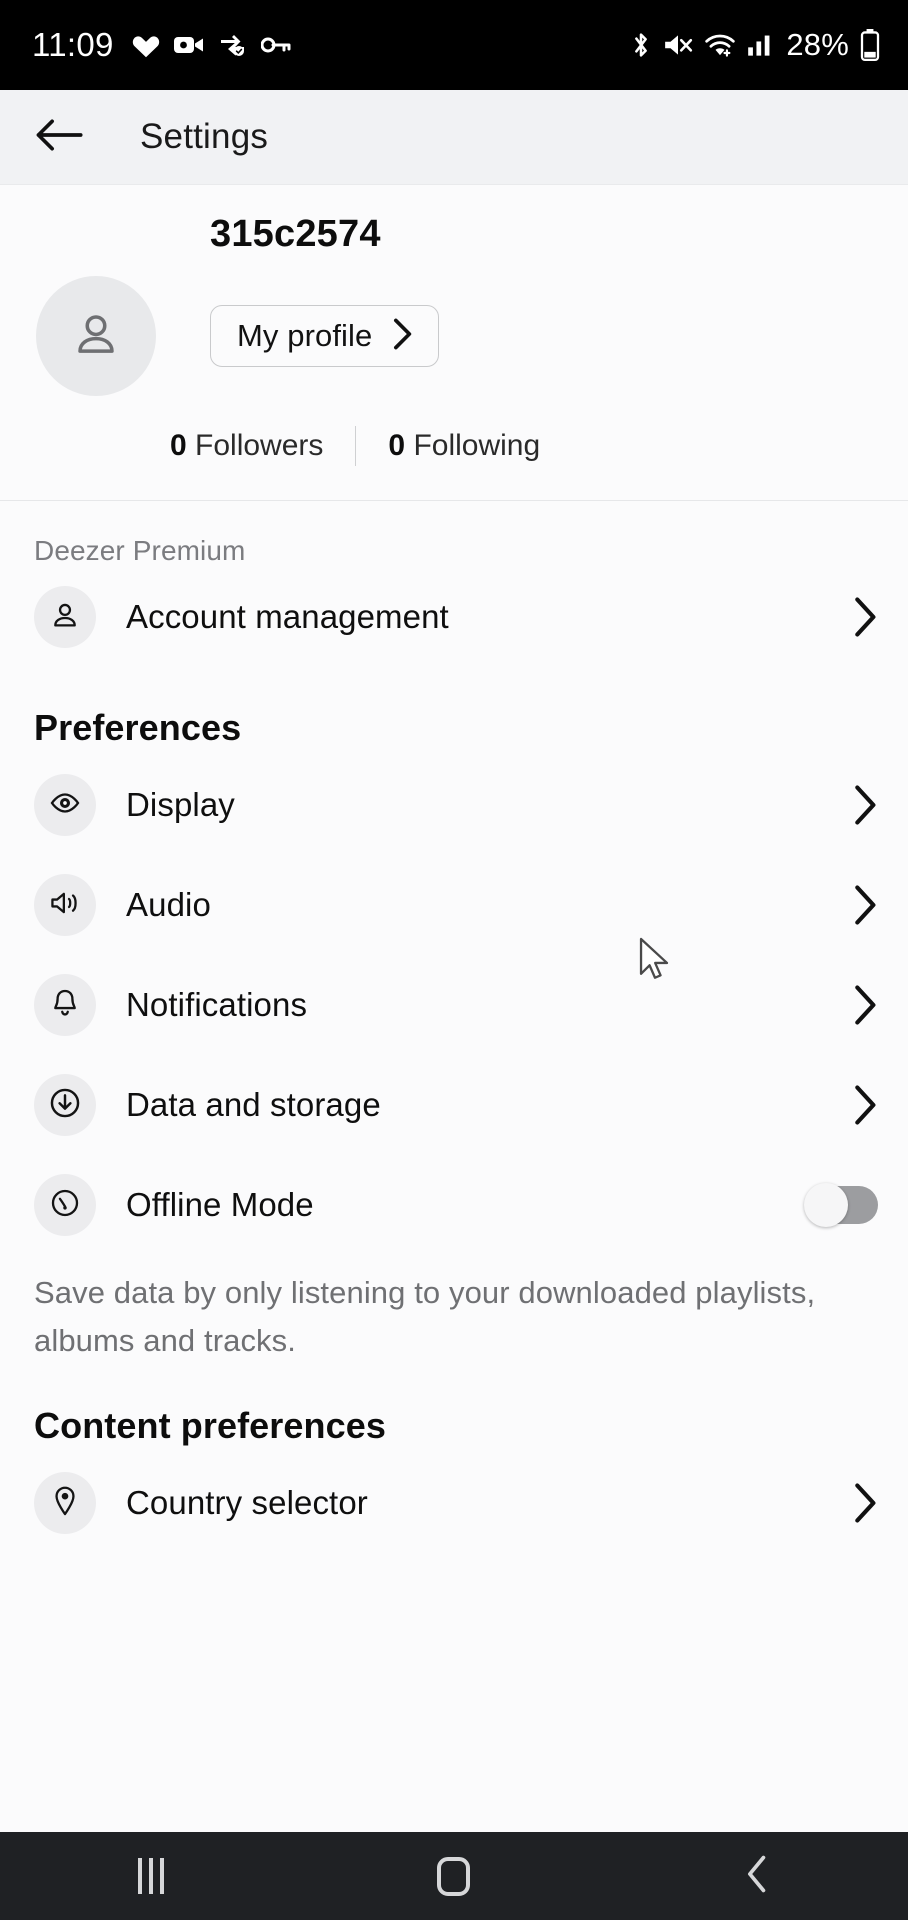 The image size is (908, 1920). Describe the element at coordinates (760, 45) in the screenshot. I see `cellular-signal-icon` at that location.